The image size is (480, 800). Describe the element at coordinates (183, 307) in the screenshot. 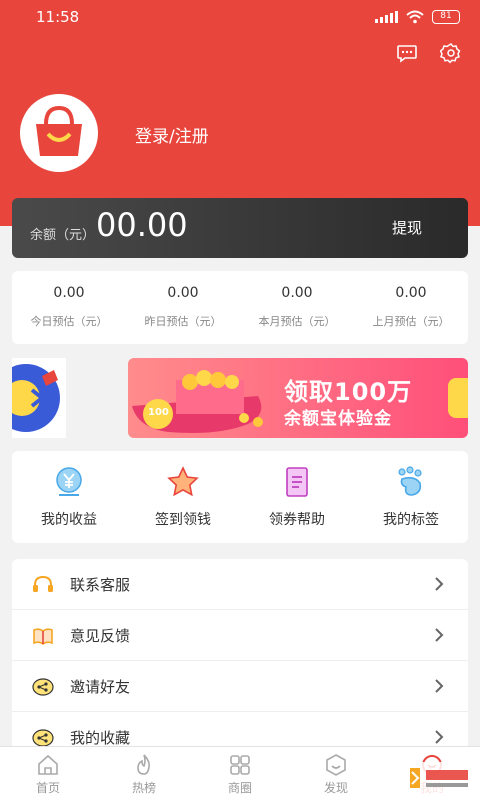

I see `stat-yesterday: 0.00 昨日预估（元）` at that location.